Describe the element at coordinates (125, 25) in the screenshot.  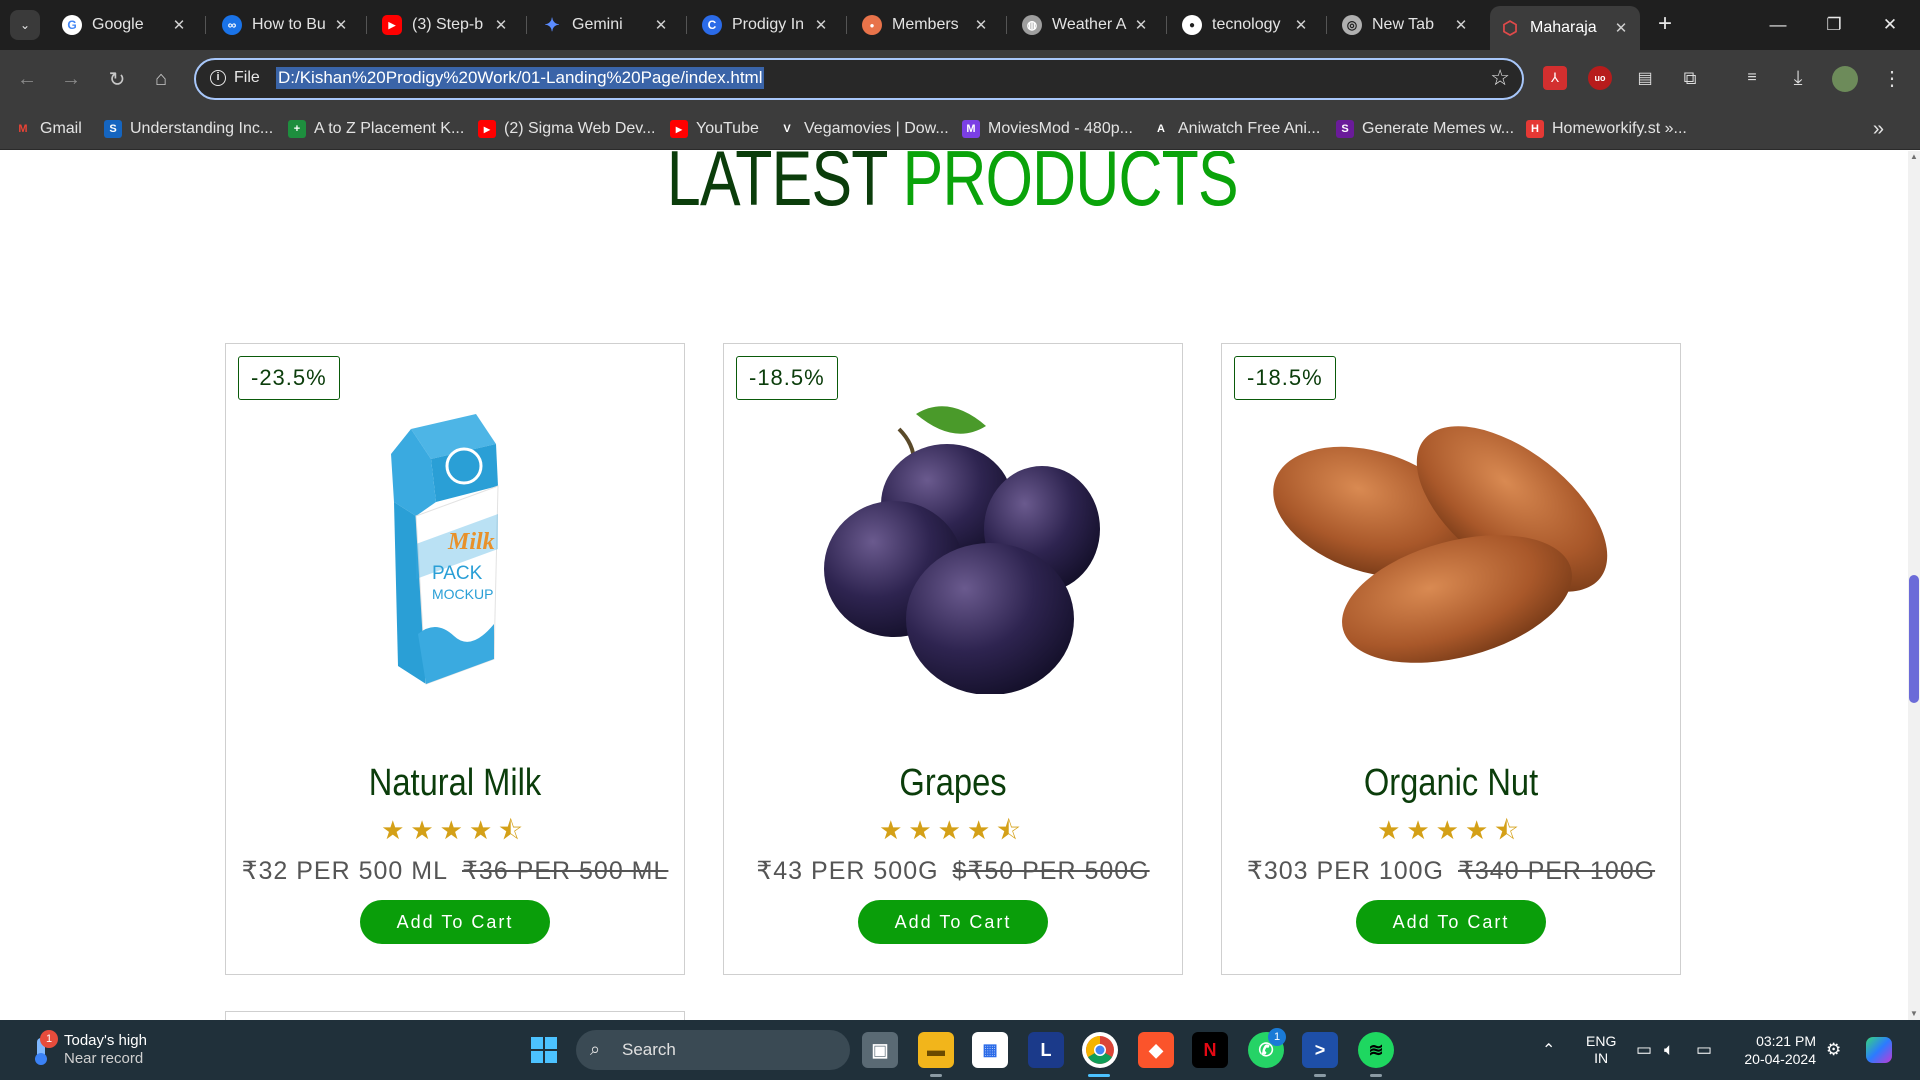
I see `tab-google: G Google ✕` at that location.